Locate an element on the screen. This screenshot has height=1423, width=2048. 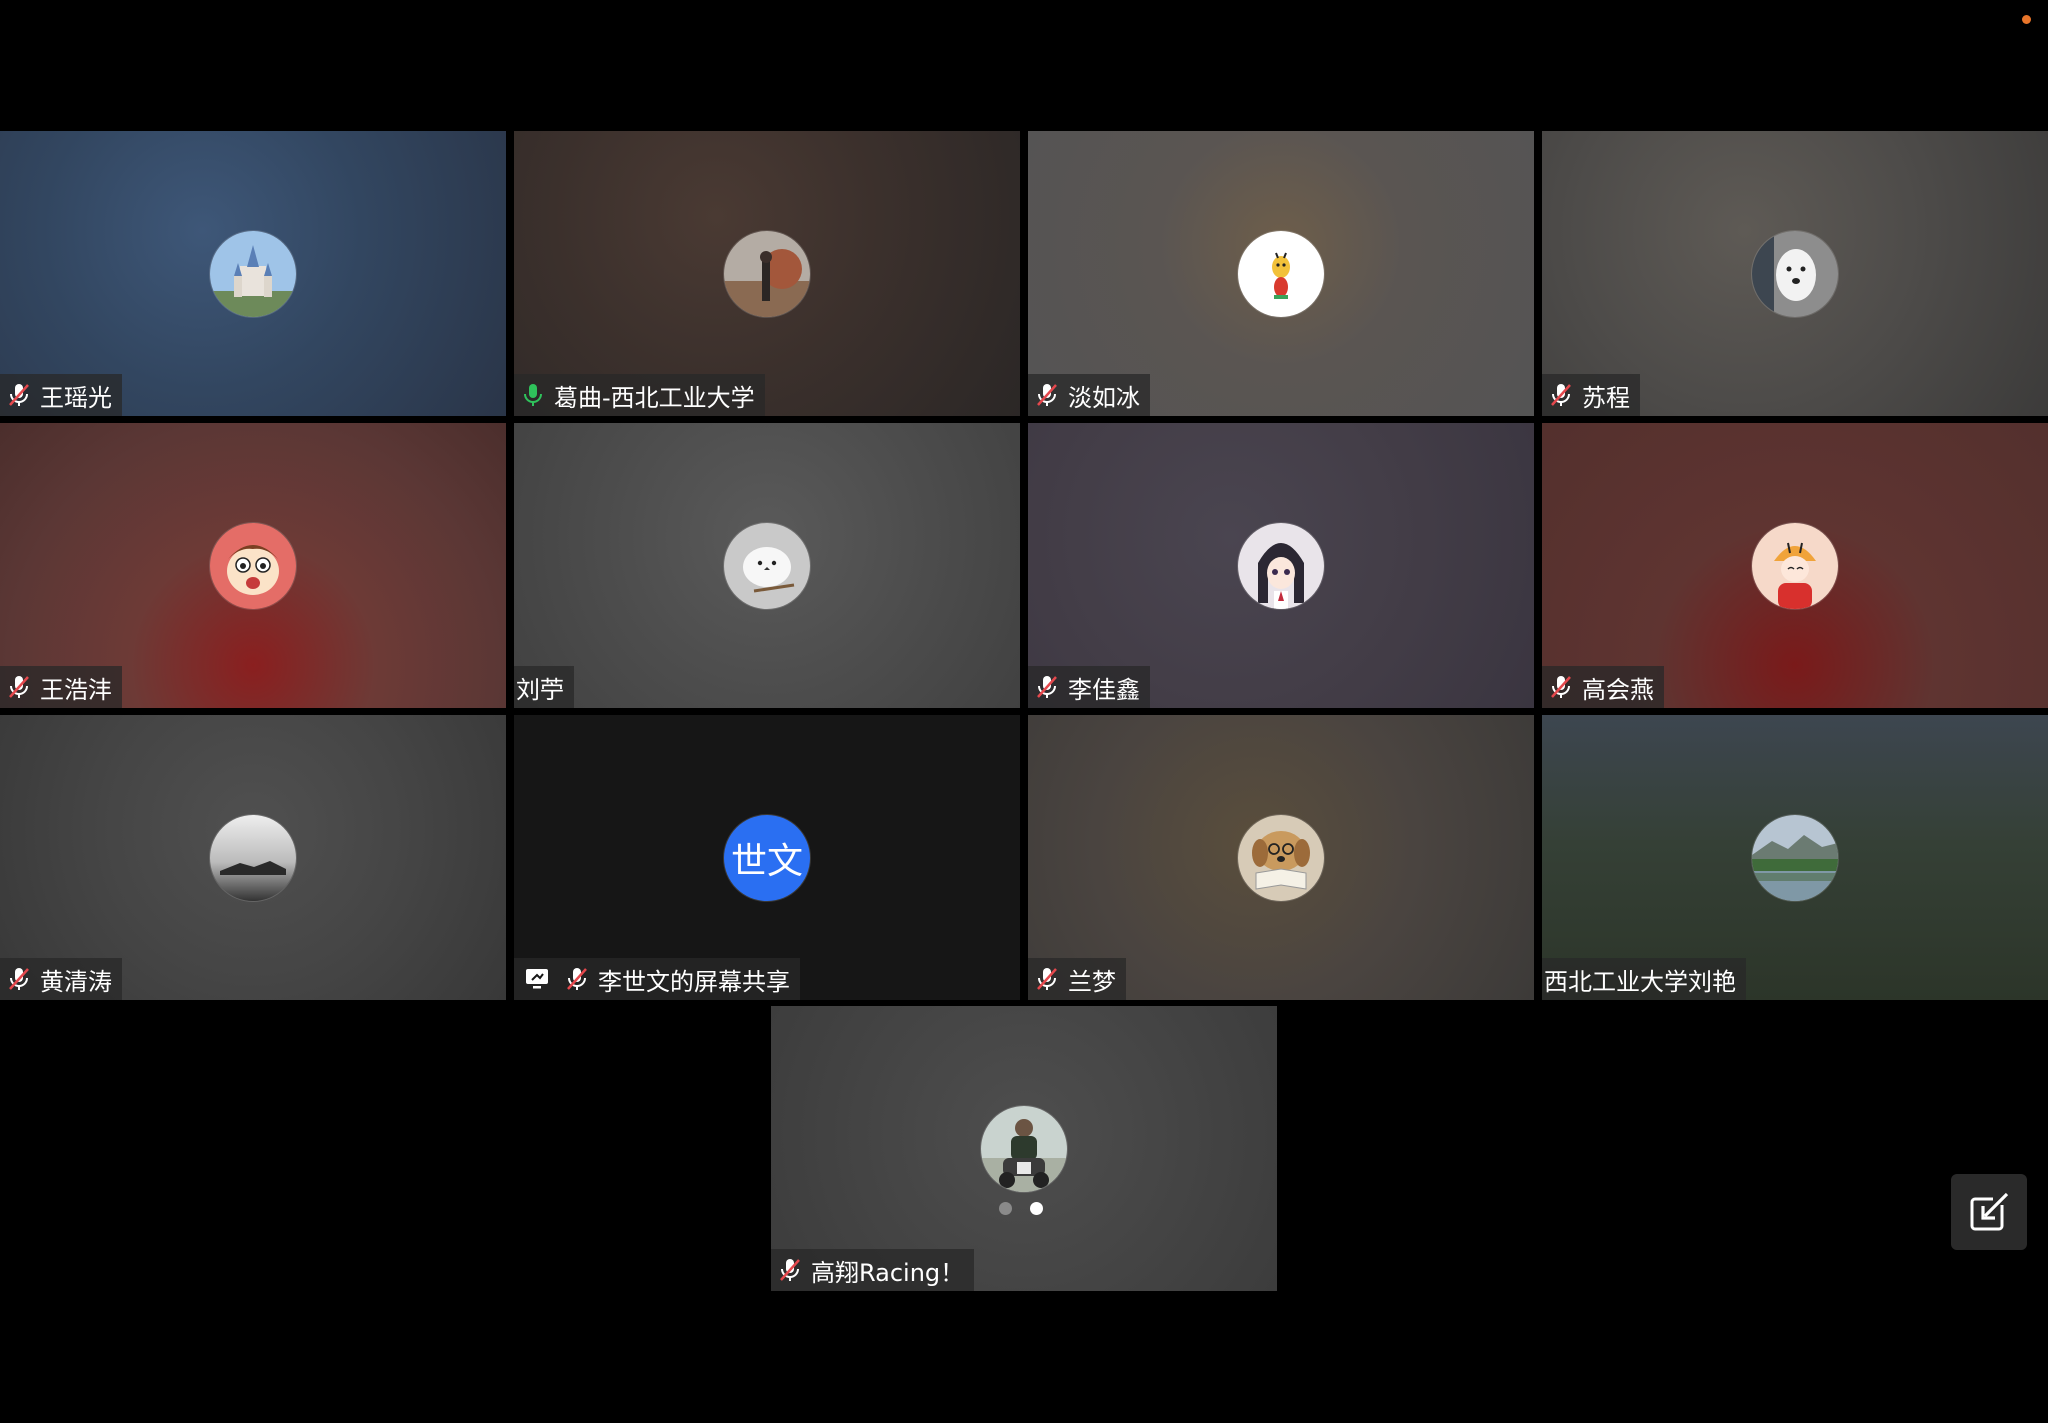
participant-name: 高会燕 is located at coordinates (1618, 689).